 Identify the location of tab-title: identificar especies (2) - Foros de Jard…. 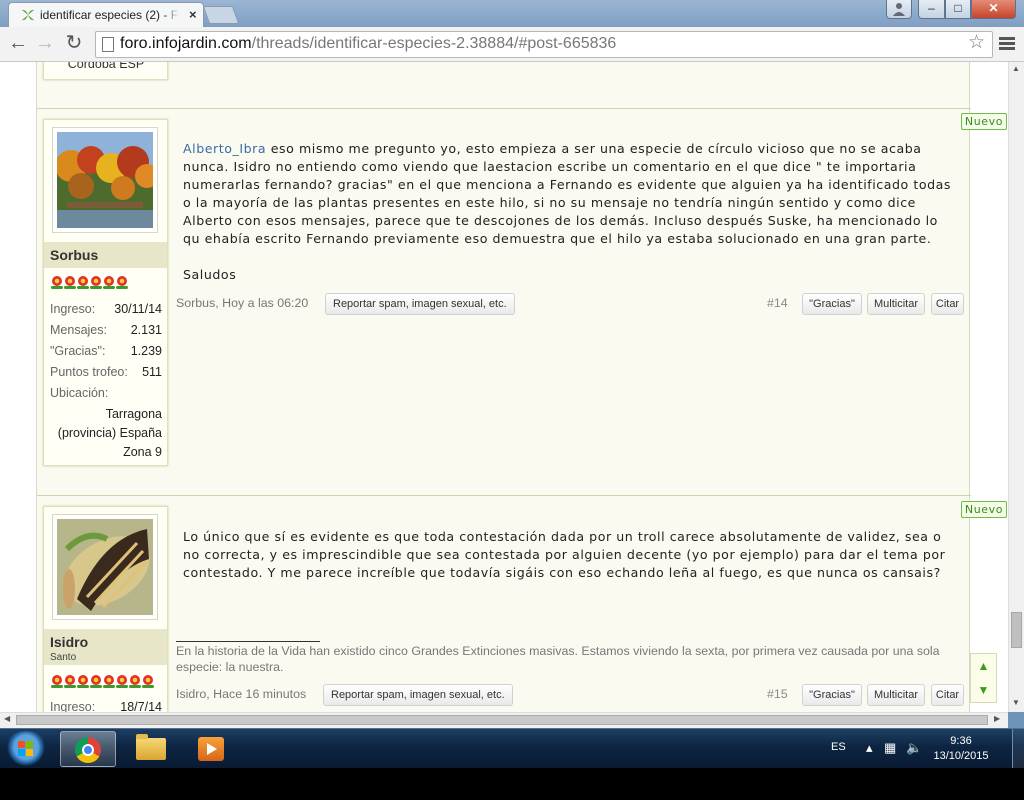
(110, 15).